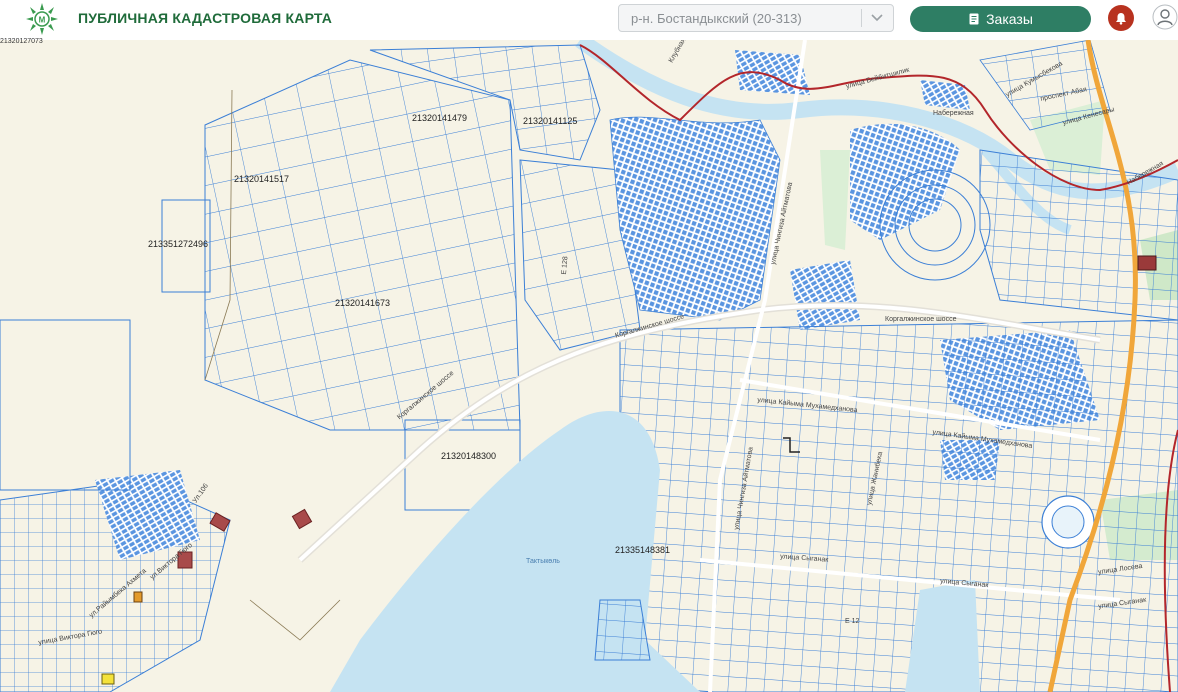 The image size is (1178, 692). Describe the element at coordinates (469, 456) in the screenshot. I see `parcel-label: 21320148300` at that location.